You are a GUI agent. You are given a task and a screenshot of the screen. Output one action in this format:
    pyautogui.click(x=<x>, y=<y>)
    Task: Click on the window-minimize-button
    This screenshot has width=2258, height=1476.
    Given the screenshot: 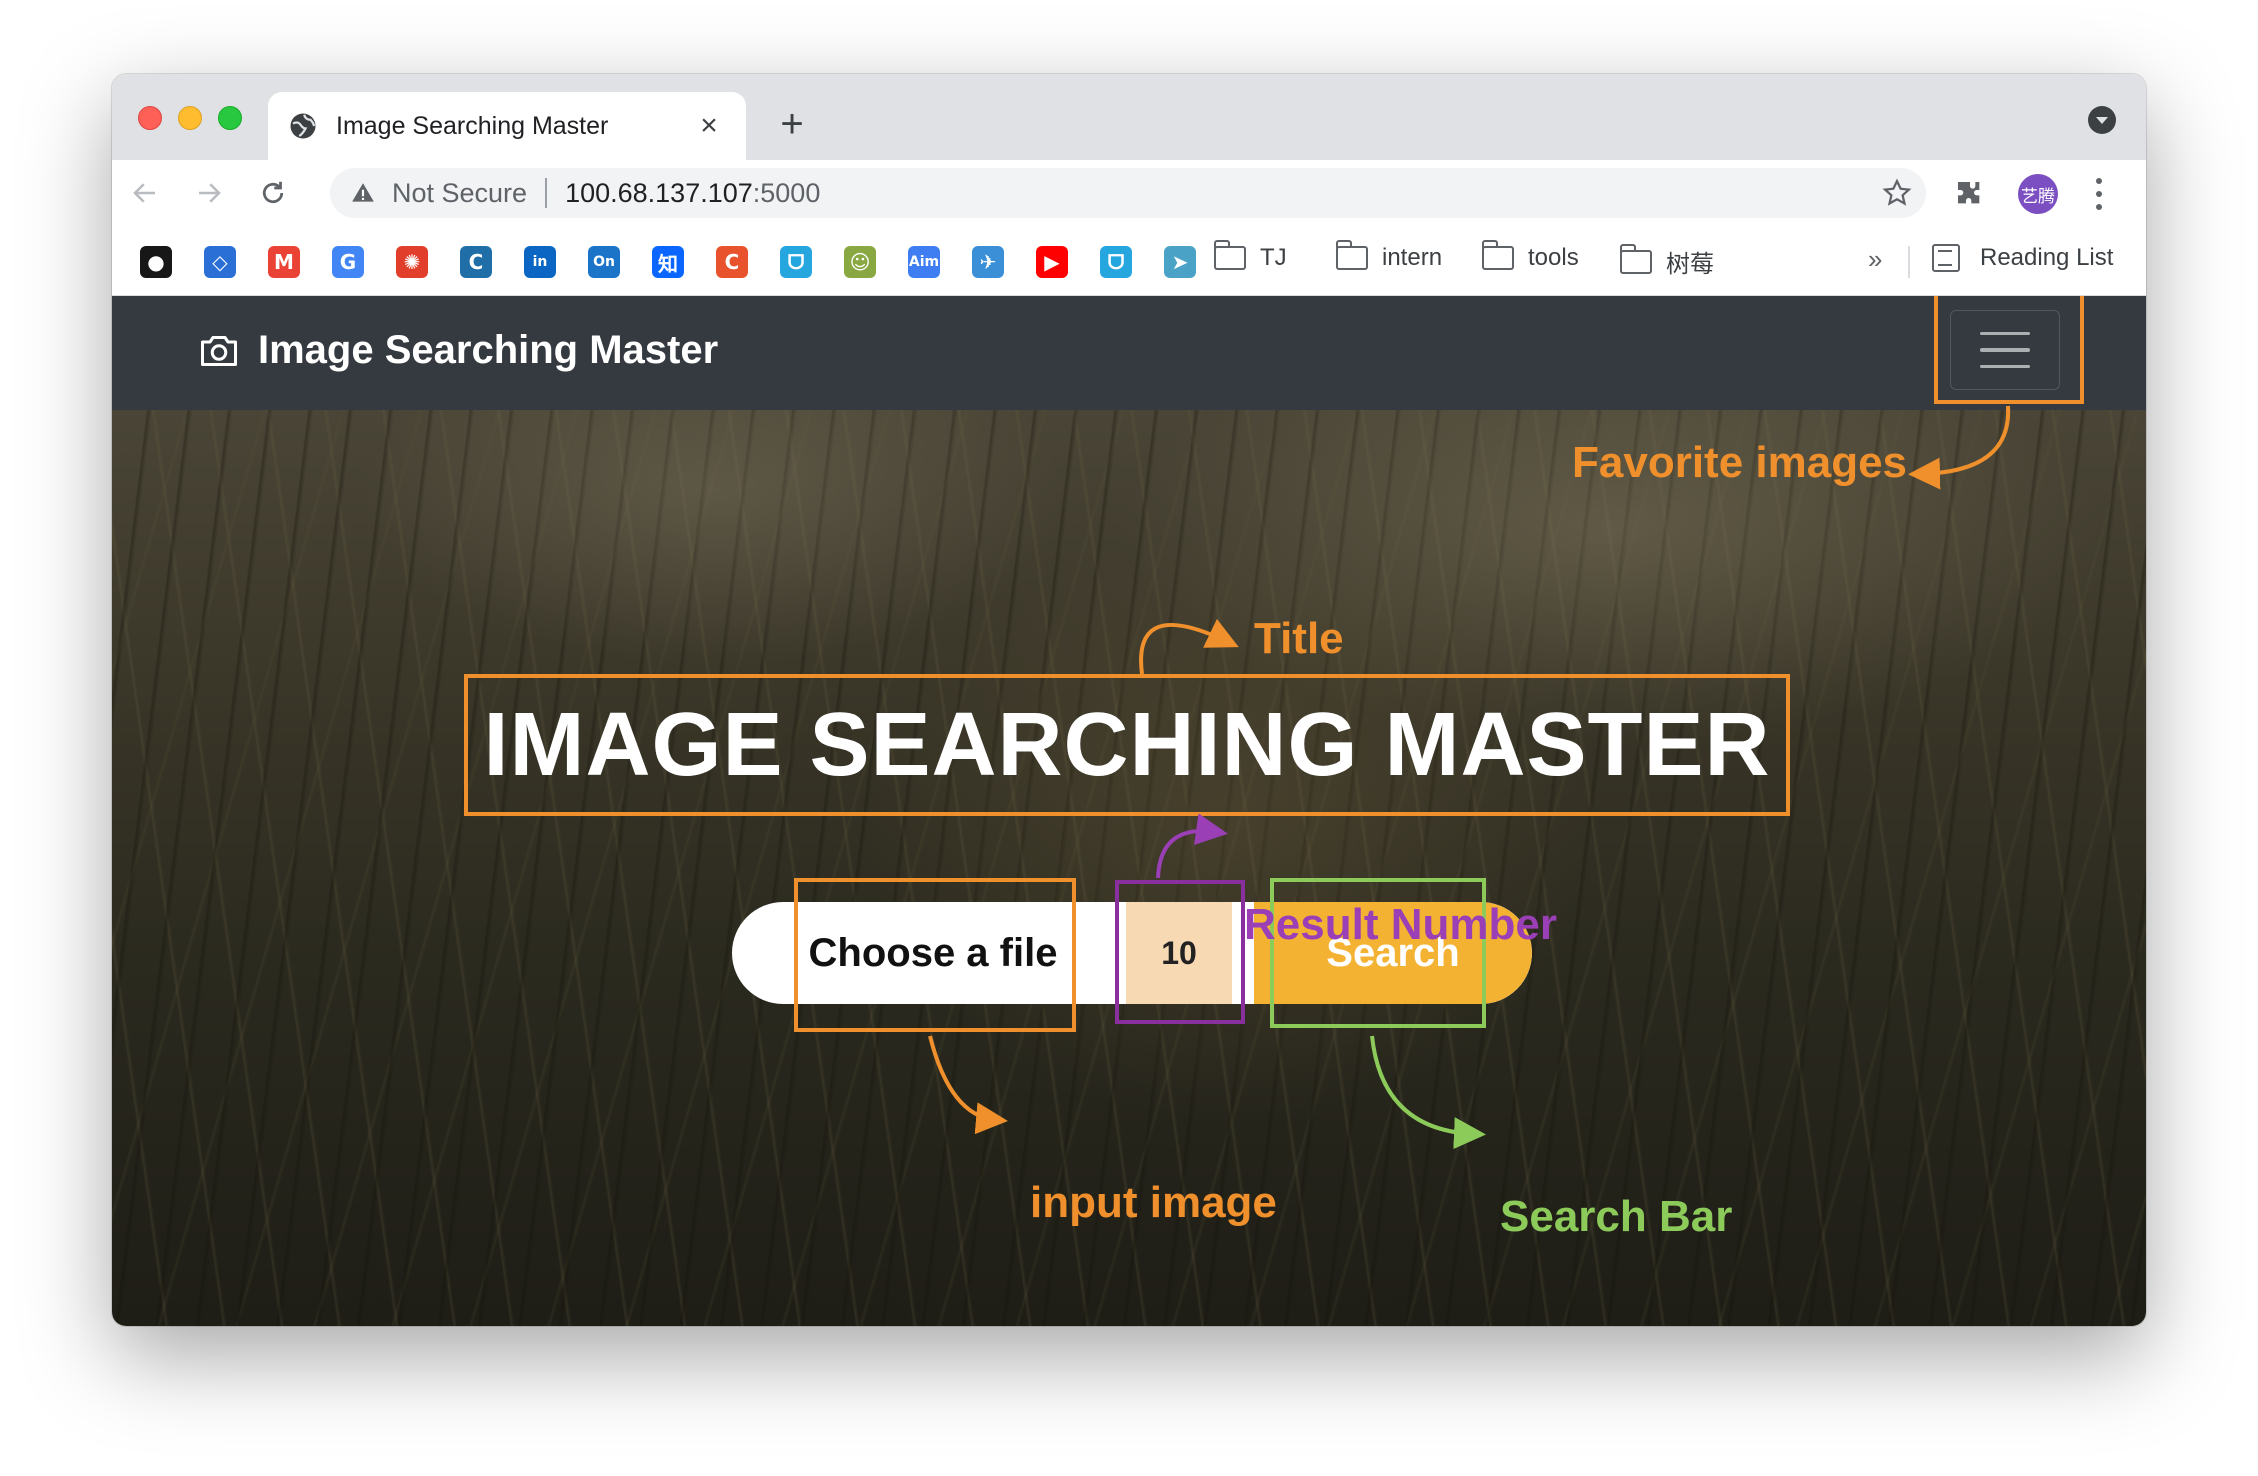 What is the action you would take?
    pyautogui.click(x=190, y=118)
    